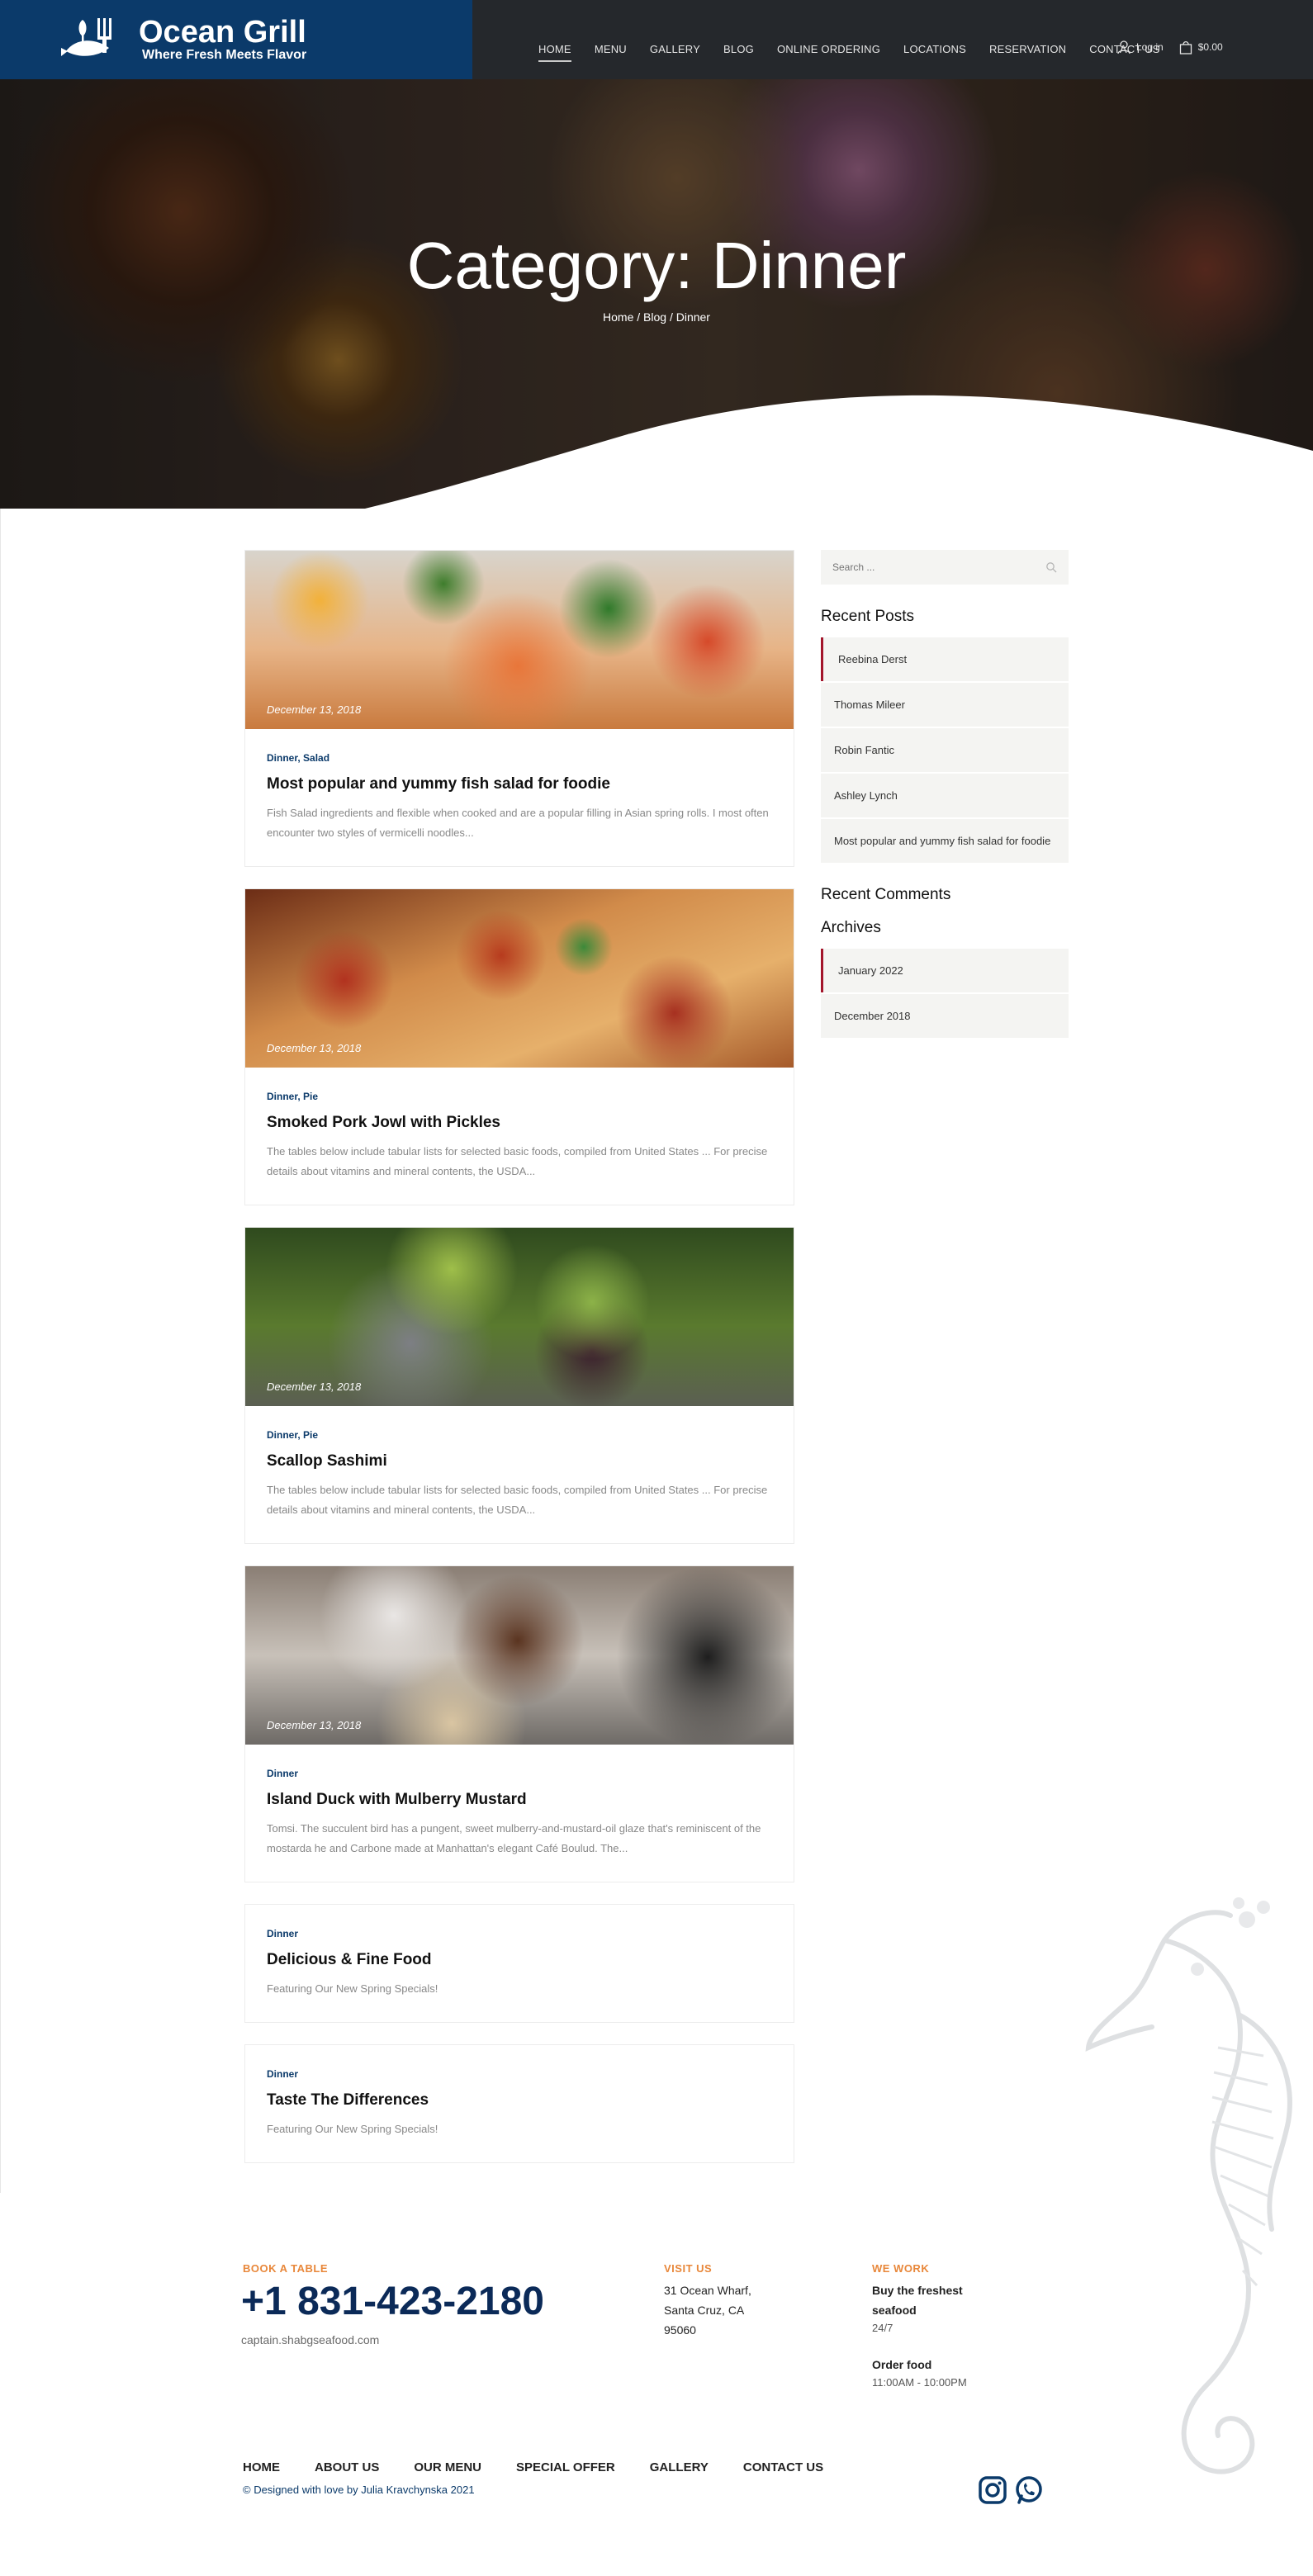 This screenshot has width=1313, height=2576. What do you see at coordinates (945, 1016) in the screenshot?
I see `archive-link: December 2018` at bounding box center [945, 1016].